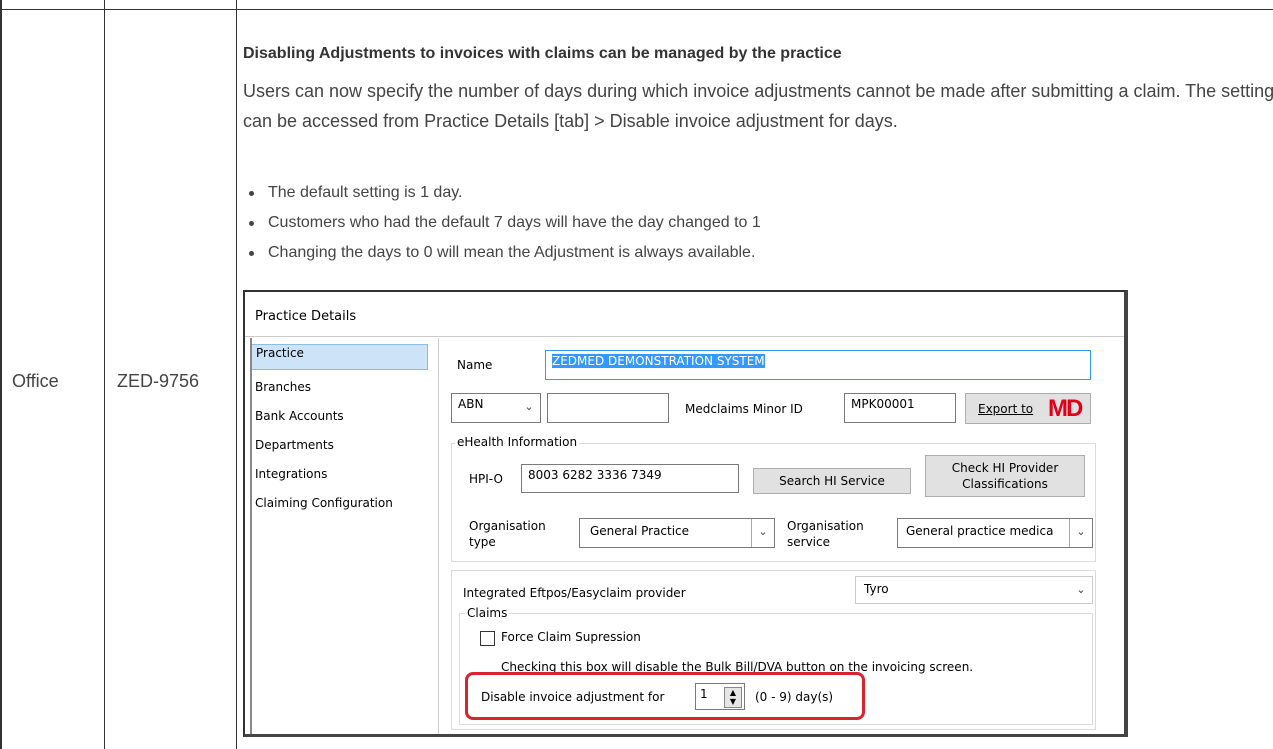  I want to click on org-type-label: Organisation type, so click(507, 534).